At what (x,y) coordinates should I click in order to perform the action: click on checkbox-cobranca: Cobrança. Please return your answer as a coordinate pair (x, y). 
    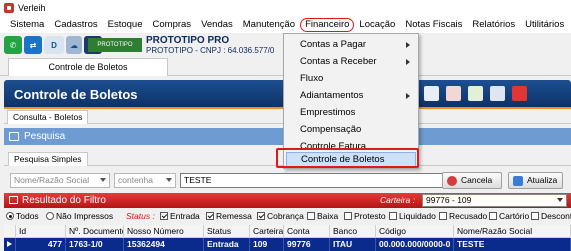
    Looking at the image, I should click on (280, 216).